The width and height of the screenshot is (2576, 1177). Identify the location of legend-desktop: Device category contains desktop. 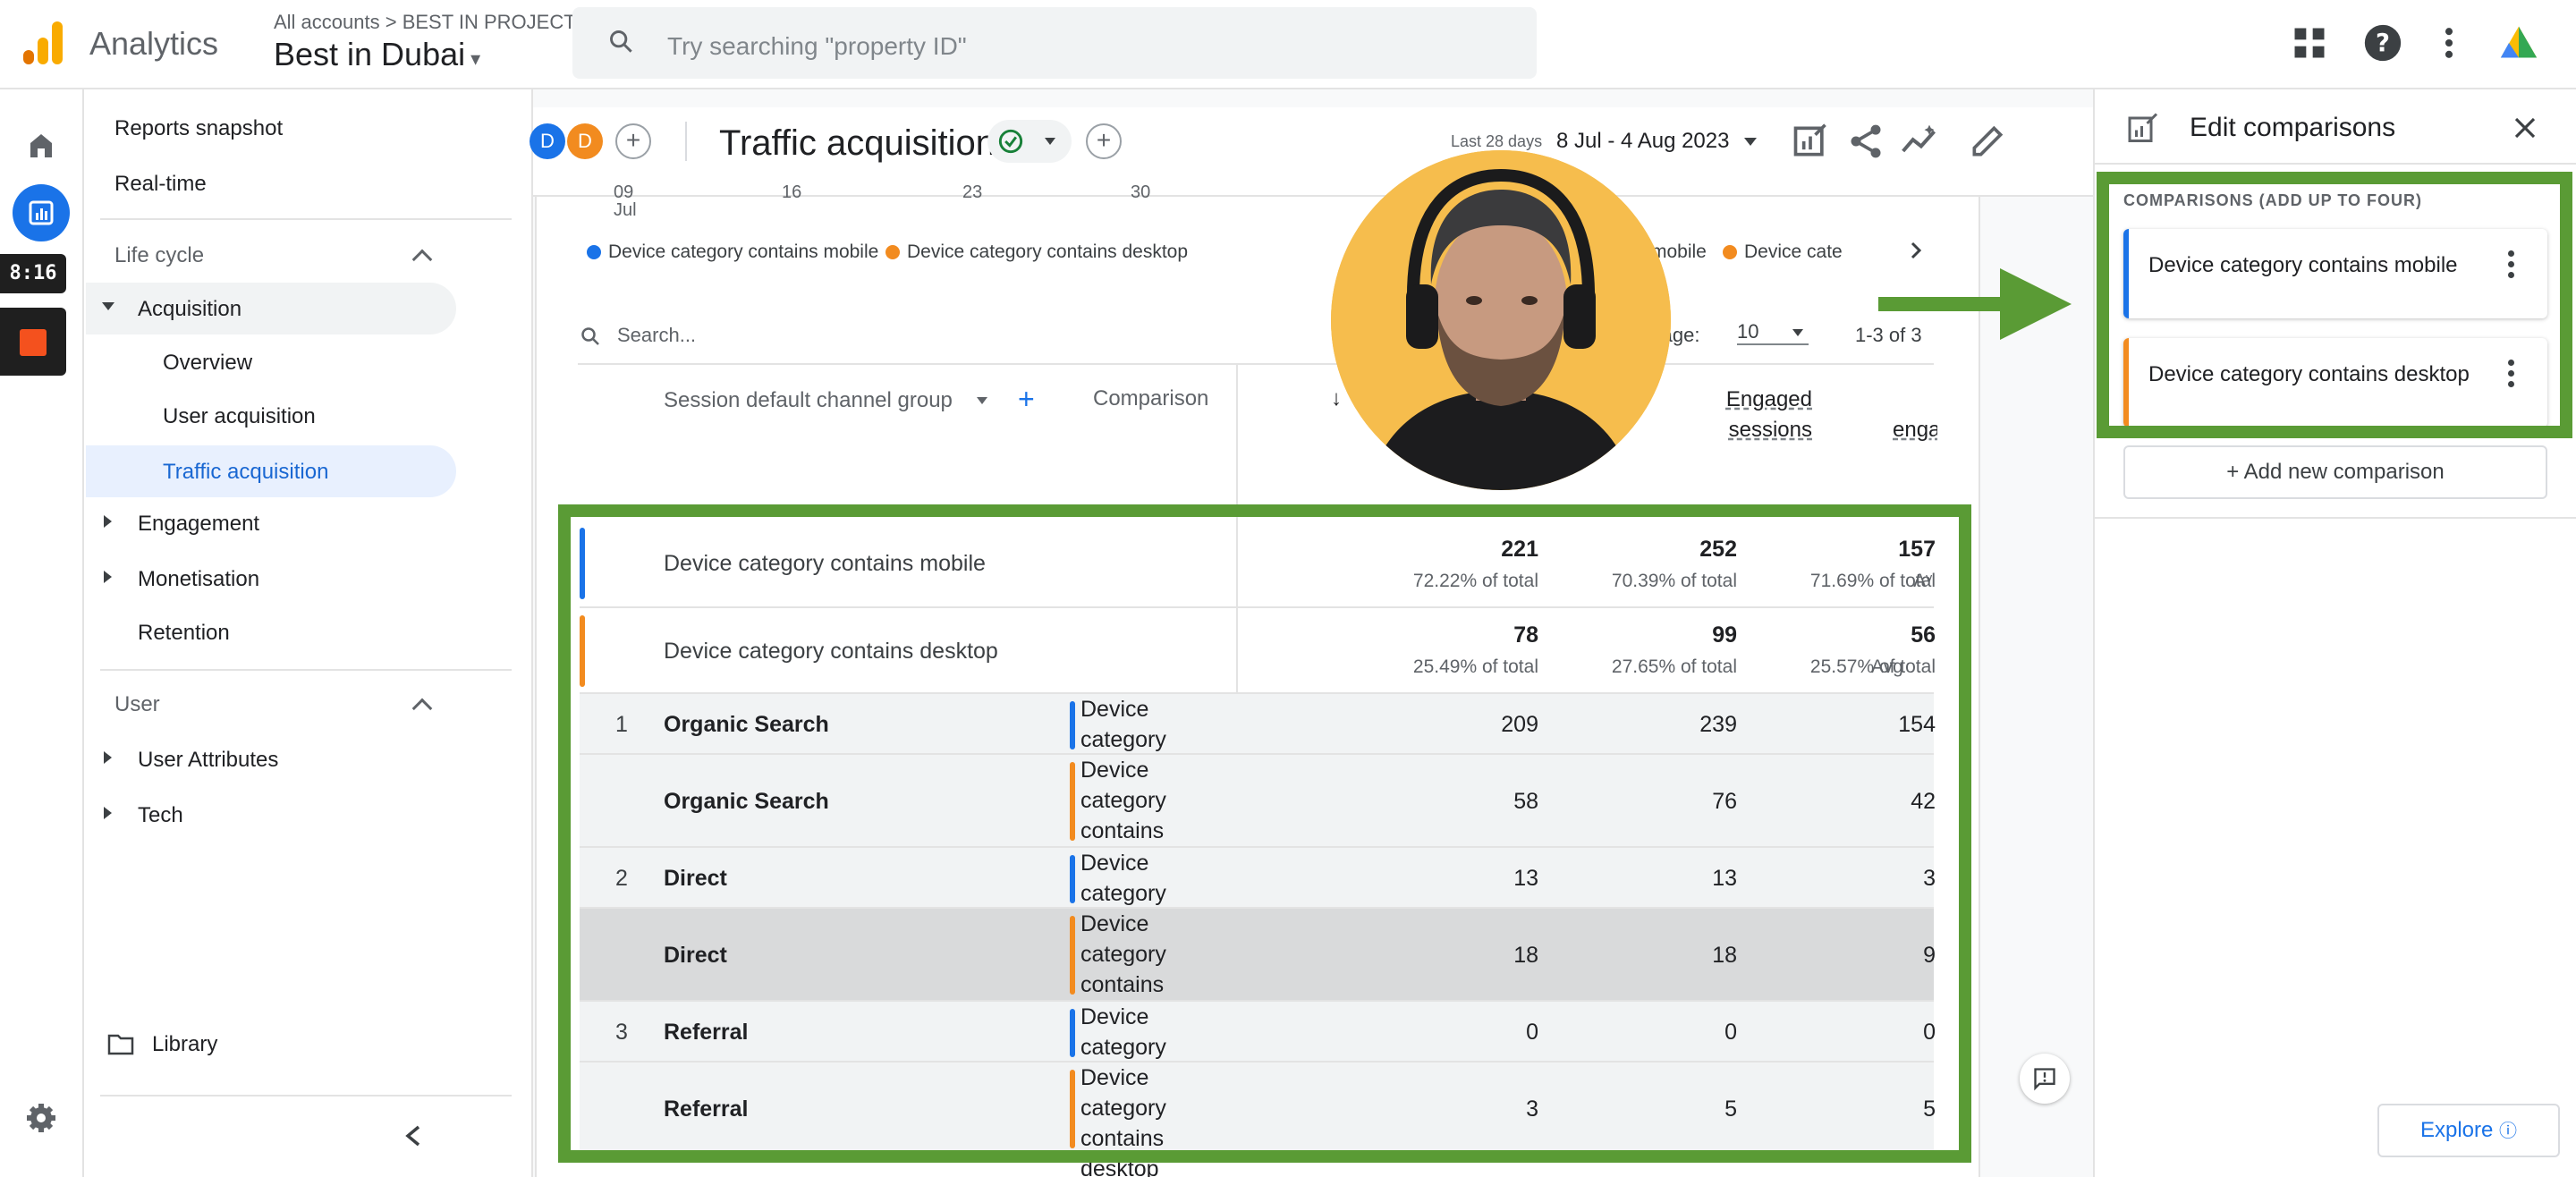
(1037, 252).